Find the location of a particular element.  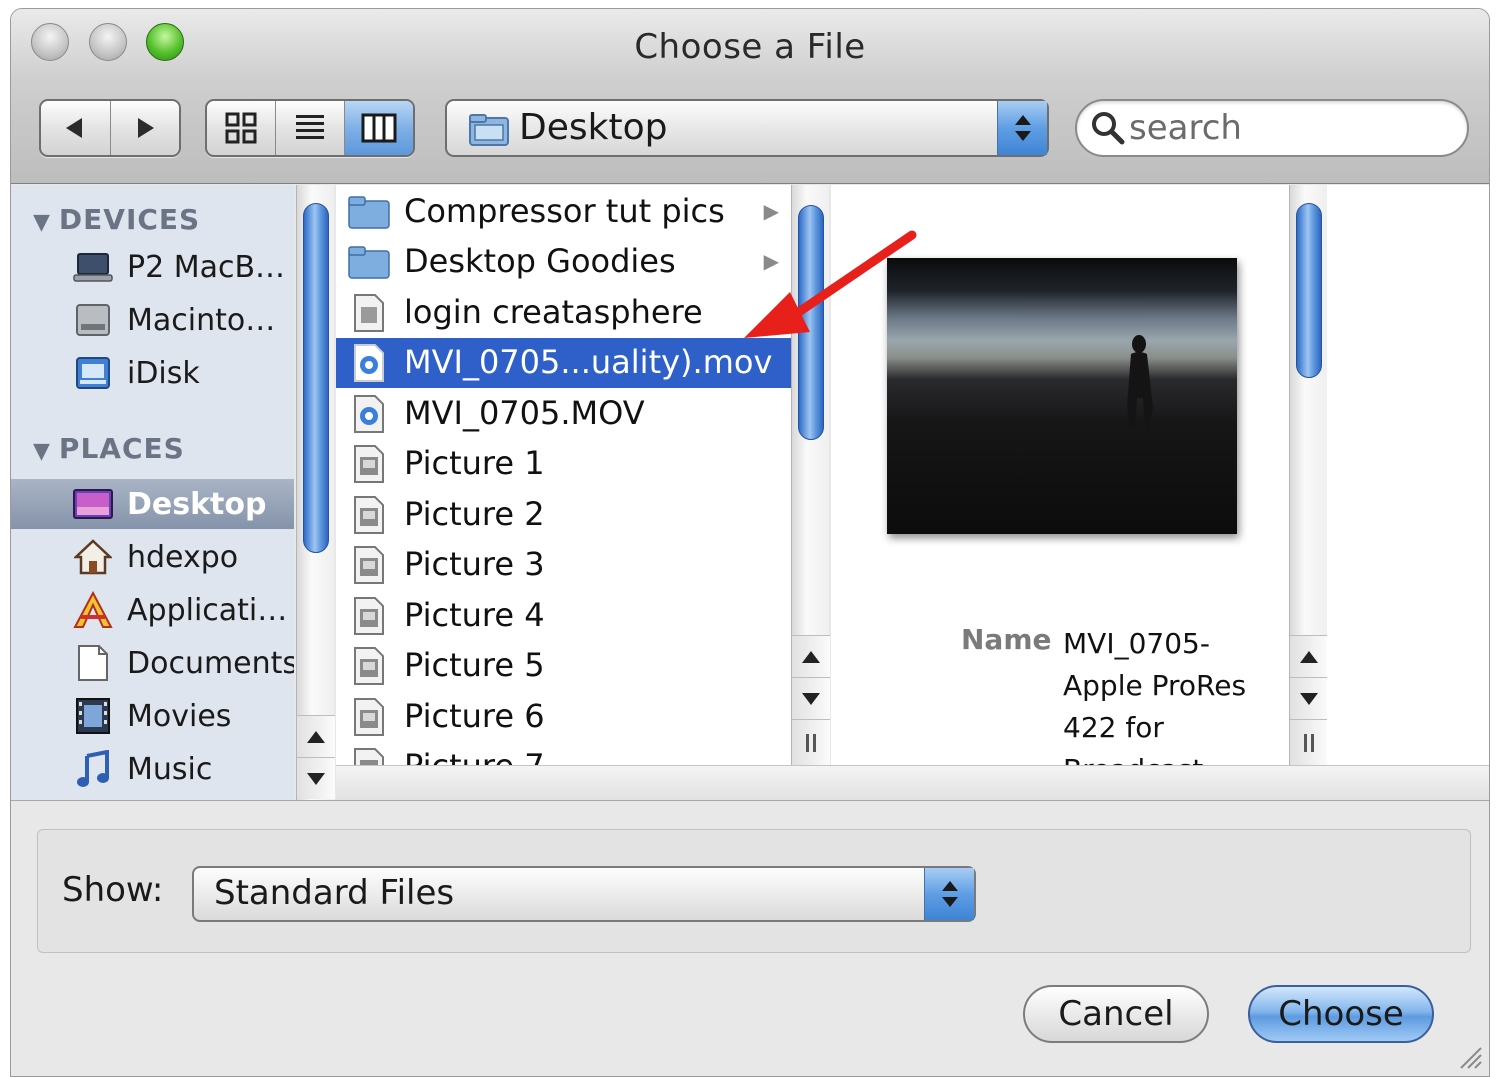

sidebar-header-devices: ▼ DEVICES is located at coordinates (116, 219).